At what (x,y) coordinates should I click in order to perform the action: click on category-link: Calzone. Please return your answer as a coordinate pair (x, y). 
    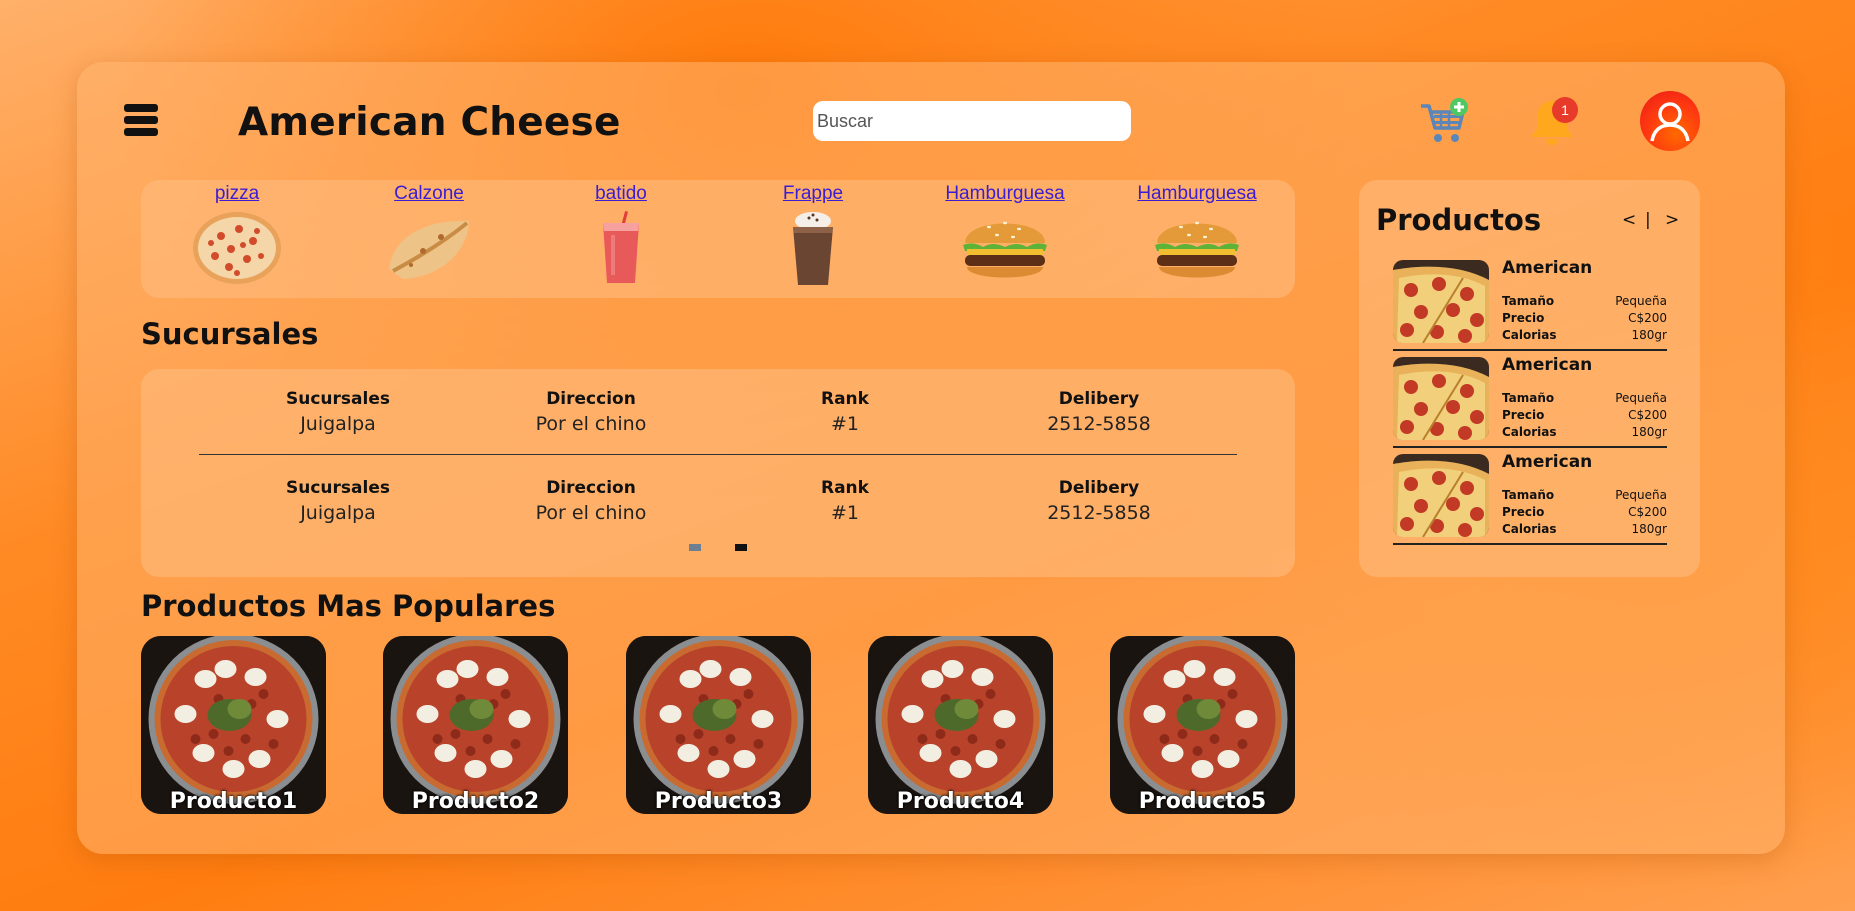
    Looking at the image, I should click on (429, 195).